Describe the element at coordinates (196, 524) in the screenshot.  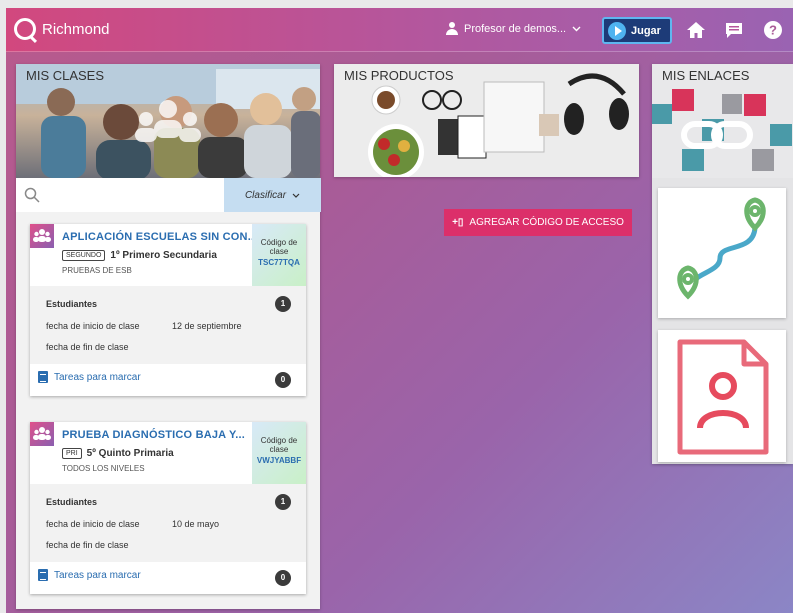
I see `start-date-value: 10 de mayo` at that location.